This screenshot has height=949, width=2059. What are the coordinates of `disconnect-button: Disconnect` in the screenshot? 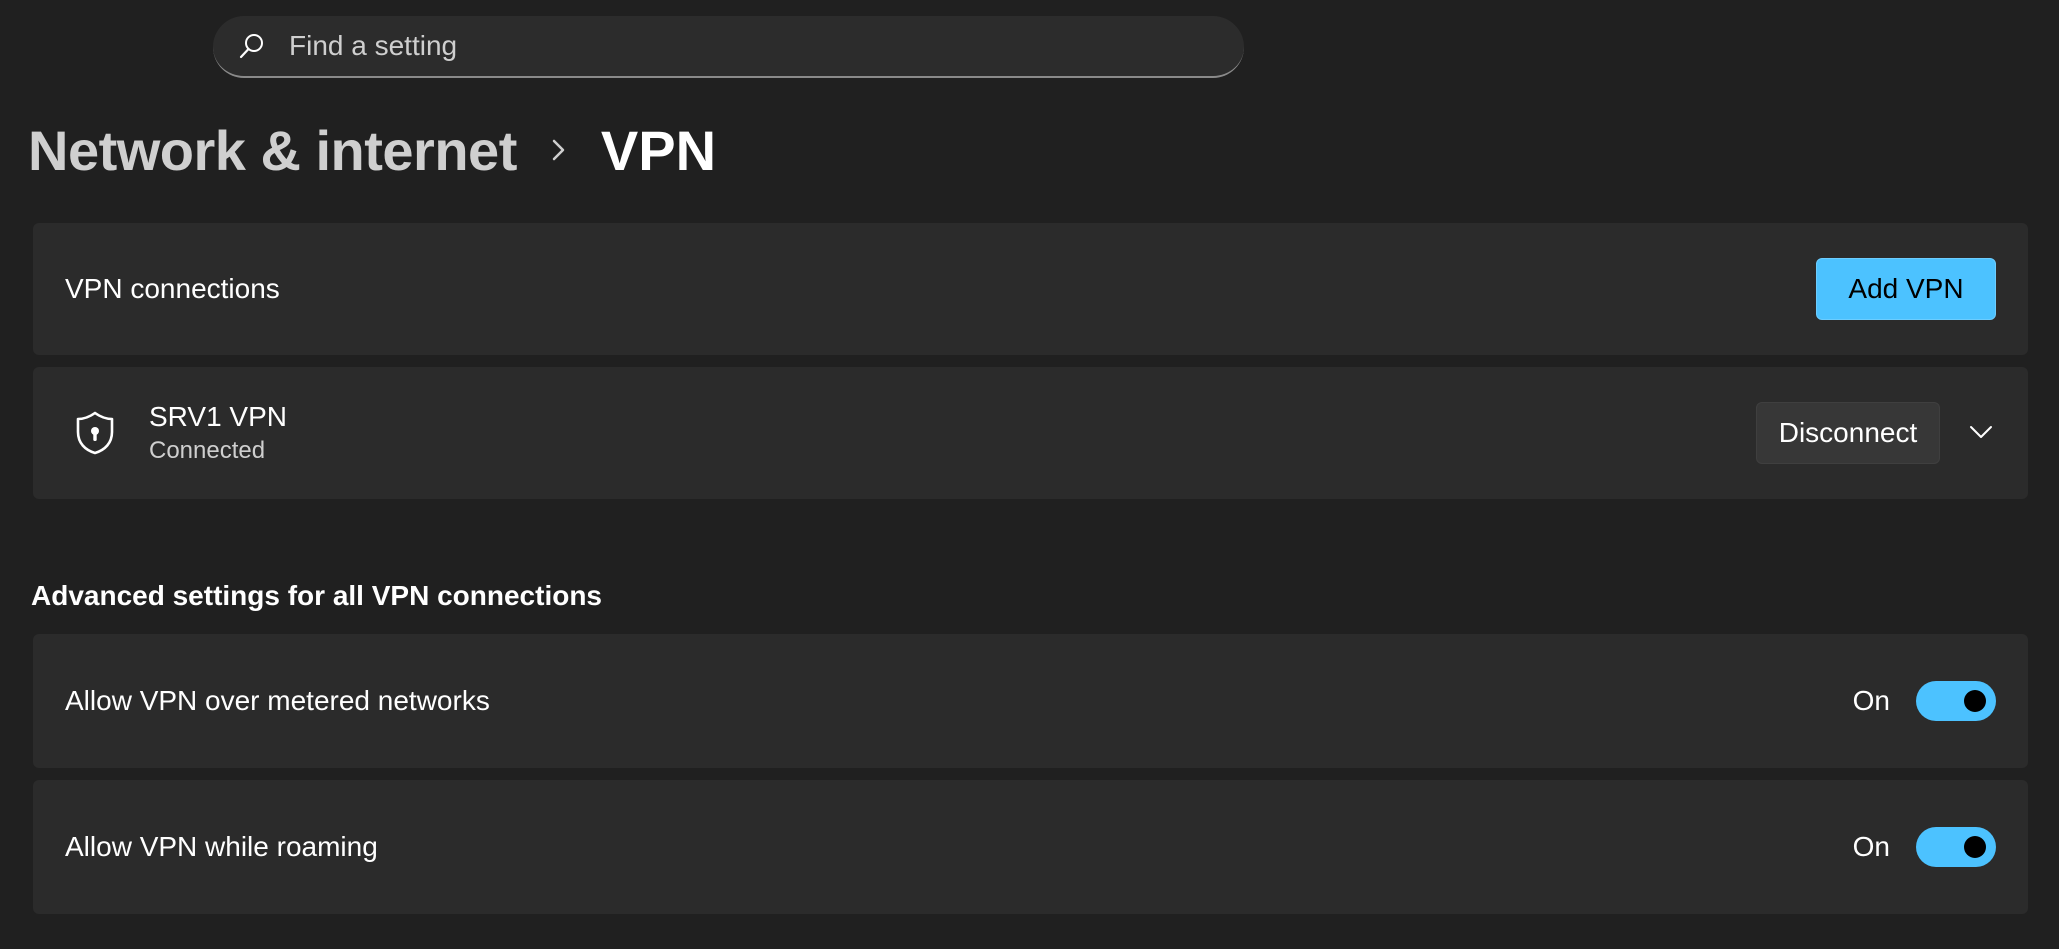 It's located at (1848, 433).